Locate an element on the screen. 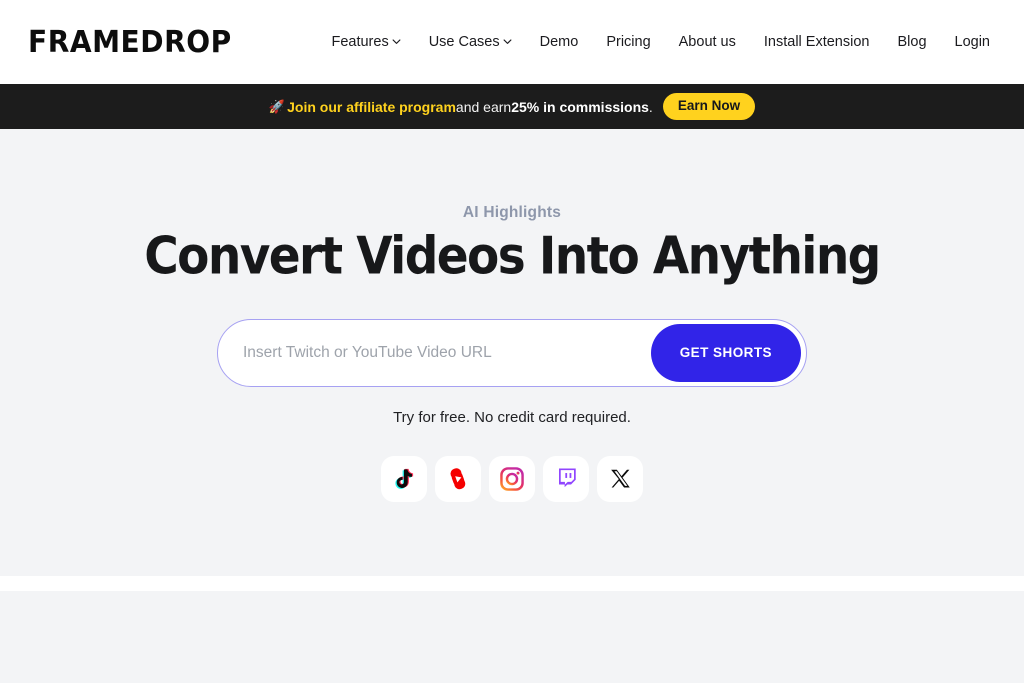 This screenshot has width=1024, height=683. get-shorts-button: GET SHORTS is located at coordinates (725, 352).